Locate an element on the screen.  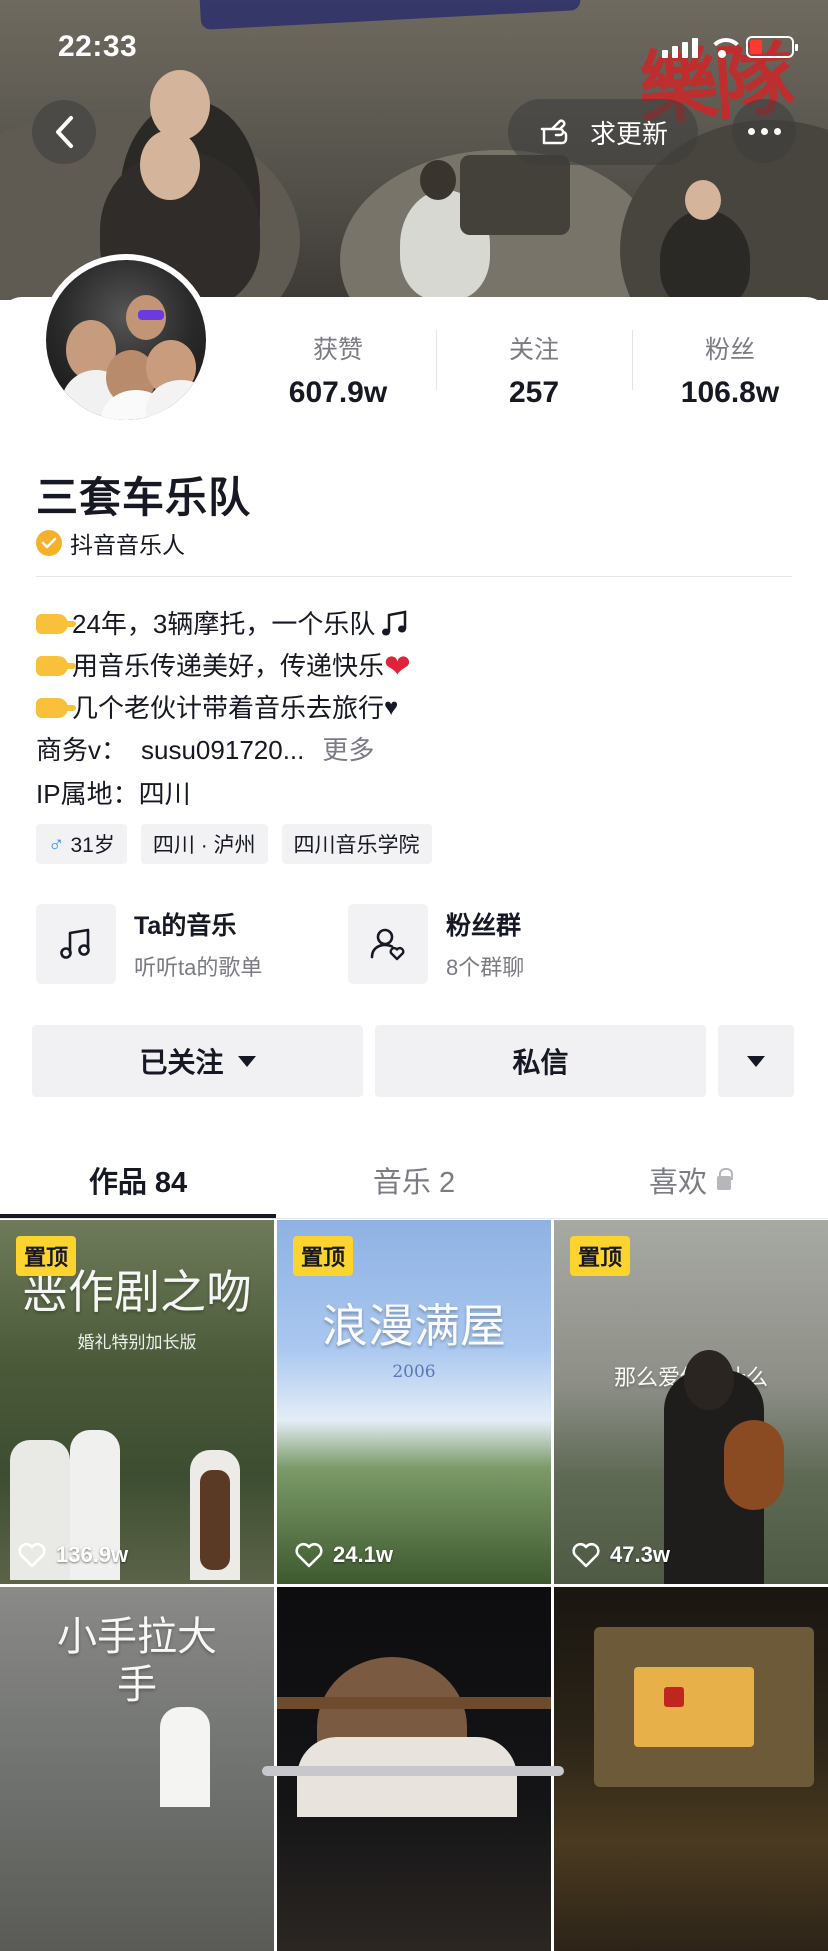
request-update-label: 求更新 is located at coordinates (628, 133).